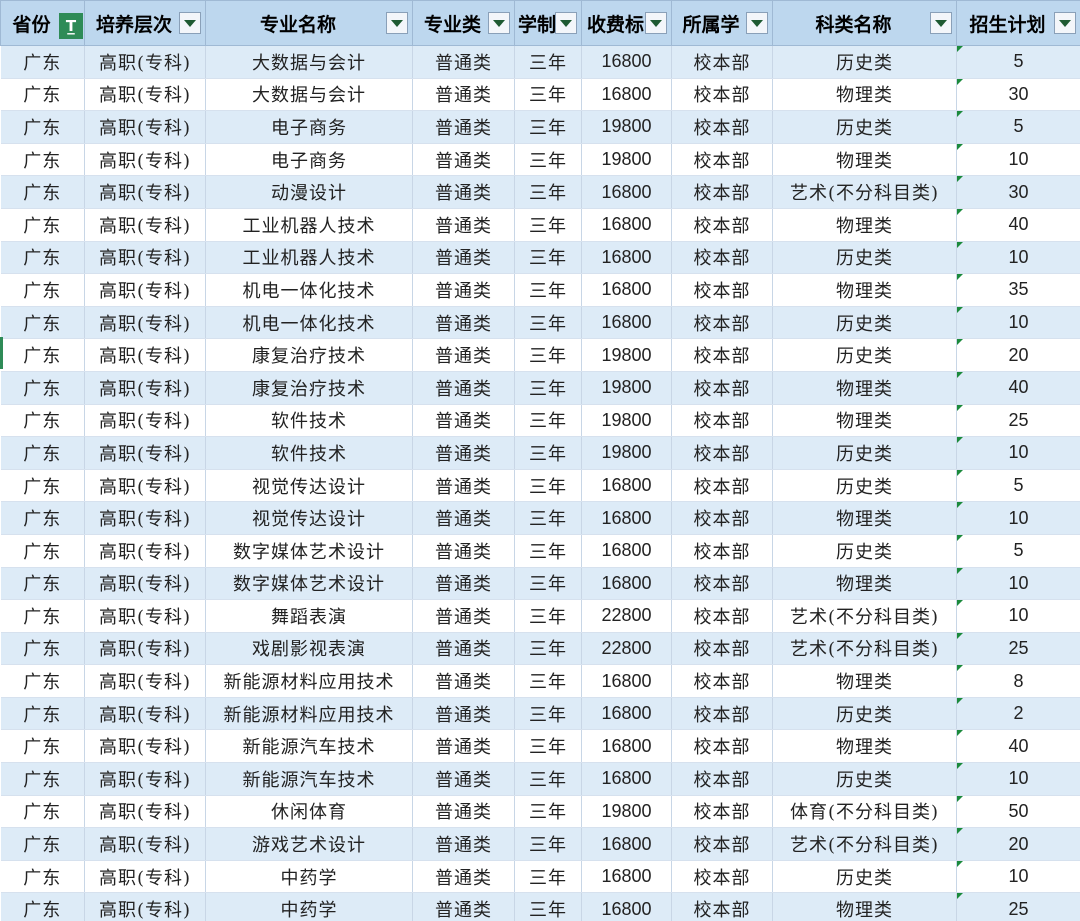 This screenshot has width=1080, height=921. I want to click on cell-major: 机电一体化技术, so click(309, 323).